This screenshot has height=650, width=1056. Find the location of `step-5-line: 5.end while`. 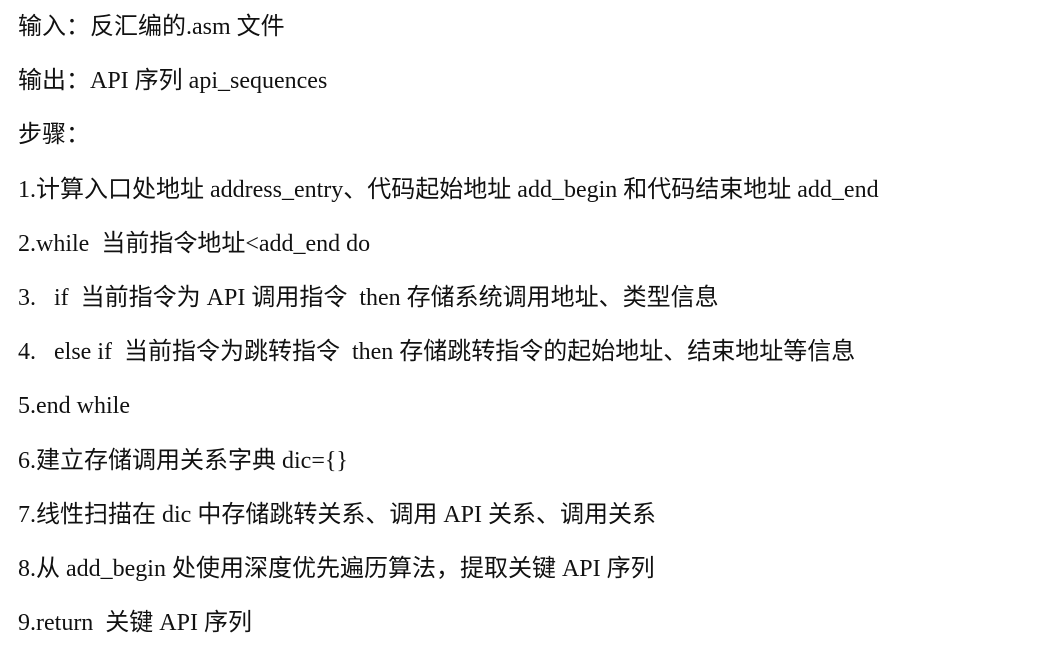

step-5-line: 5.end while is located at coordinates (74, 406).